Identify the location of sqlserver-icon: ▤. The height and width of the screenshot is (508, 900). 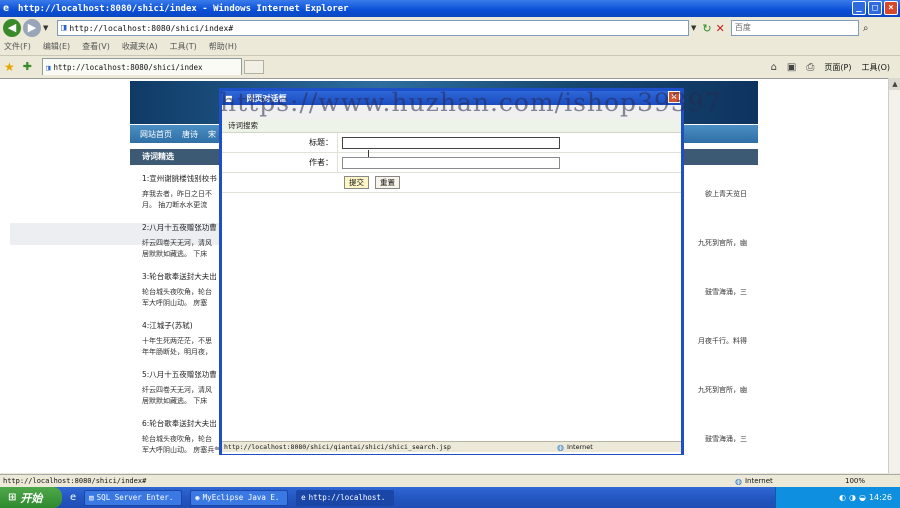
(91, 497).